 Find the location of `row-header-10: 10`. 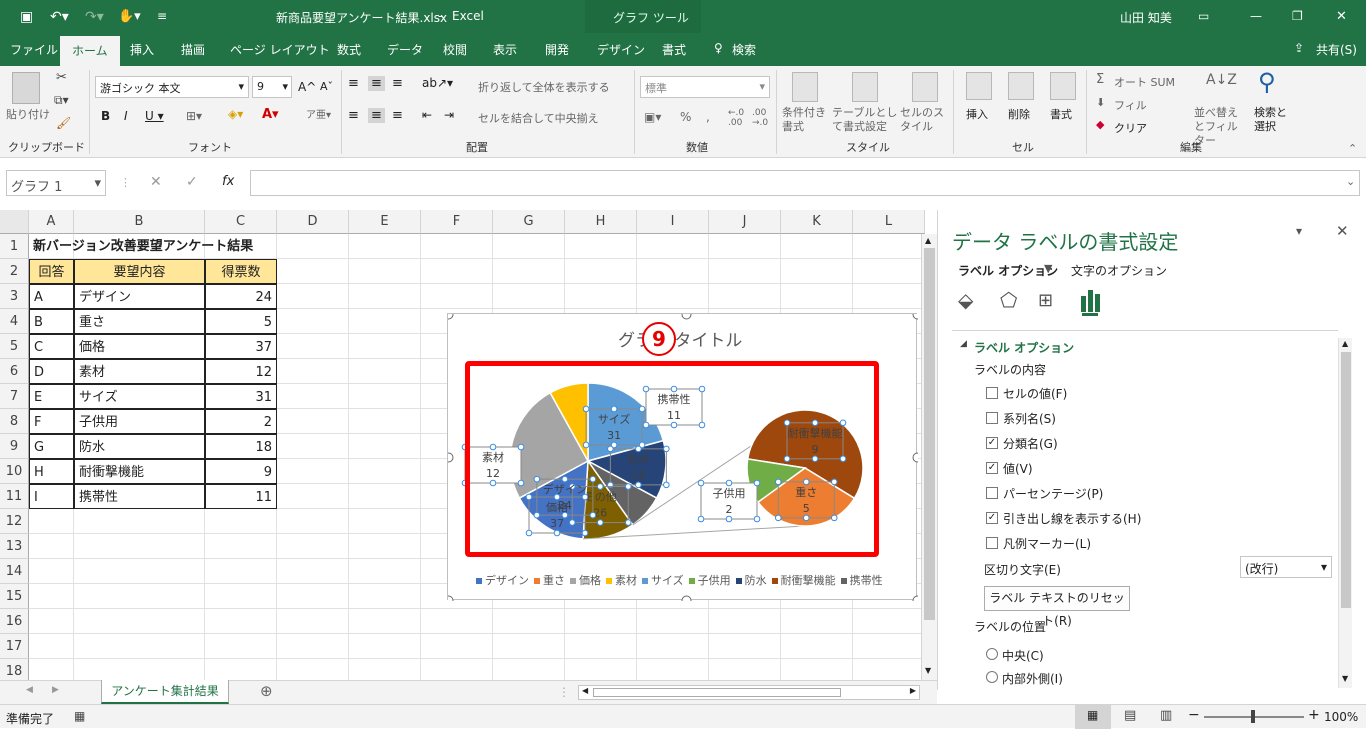

row-header-10: 10 is located at coordinates (14, 471).